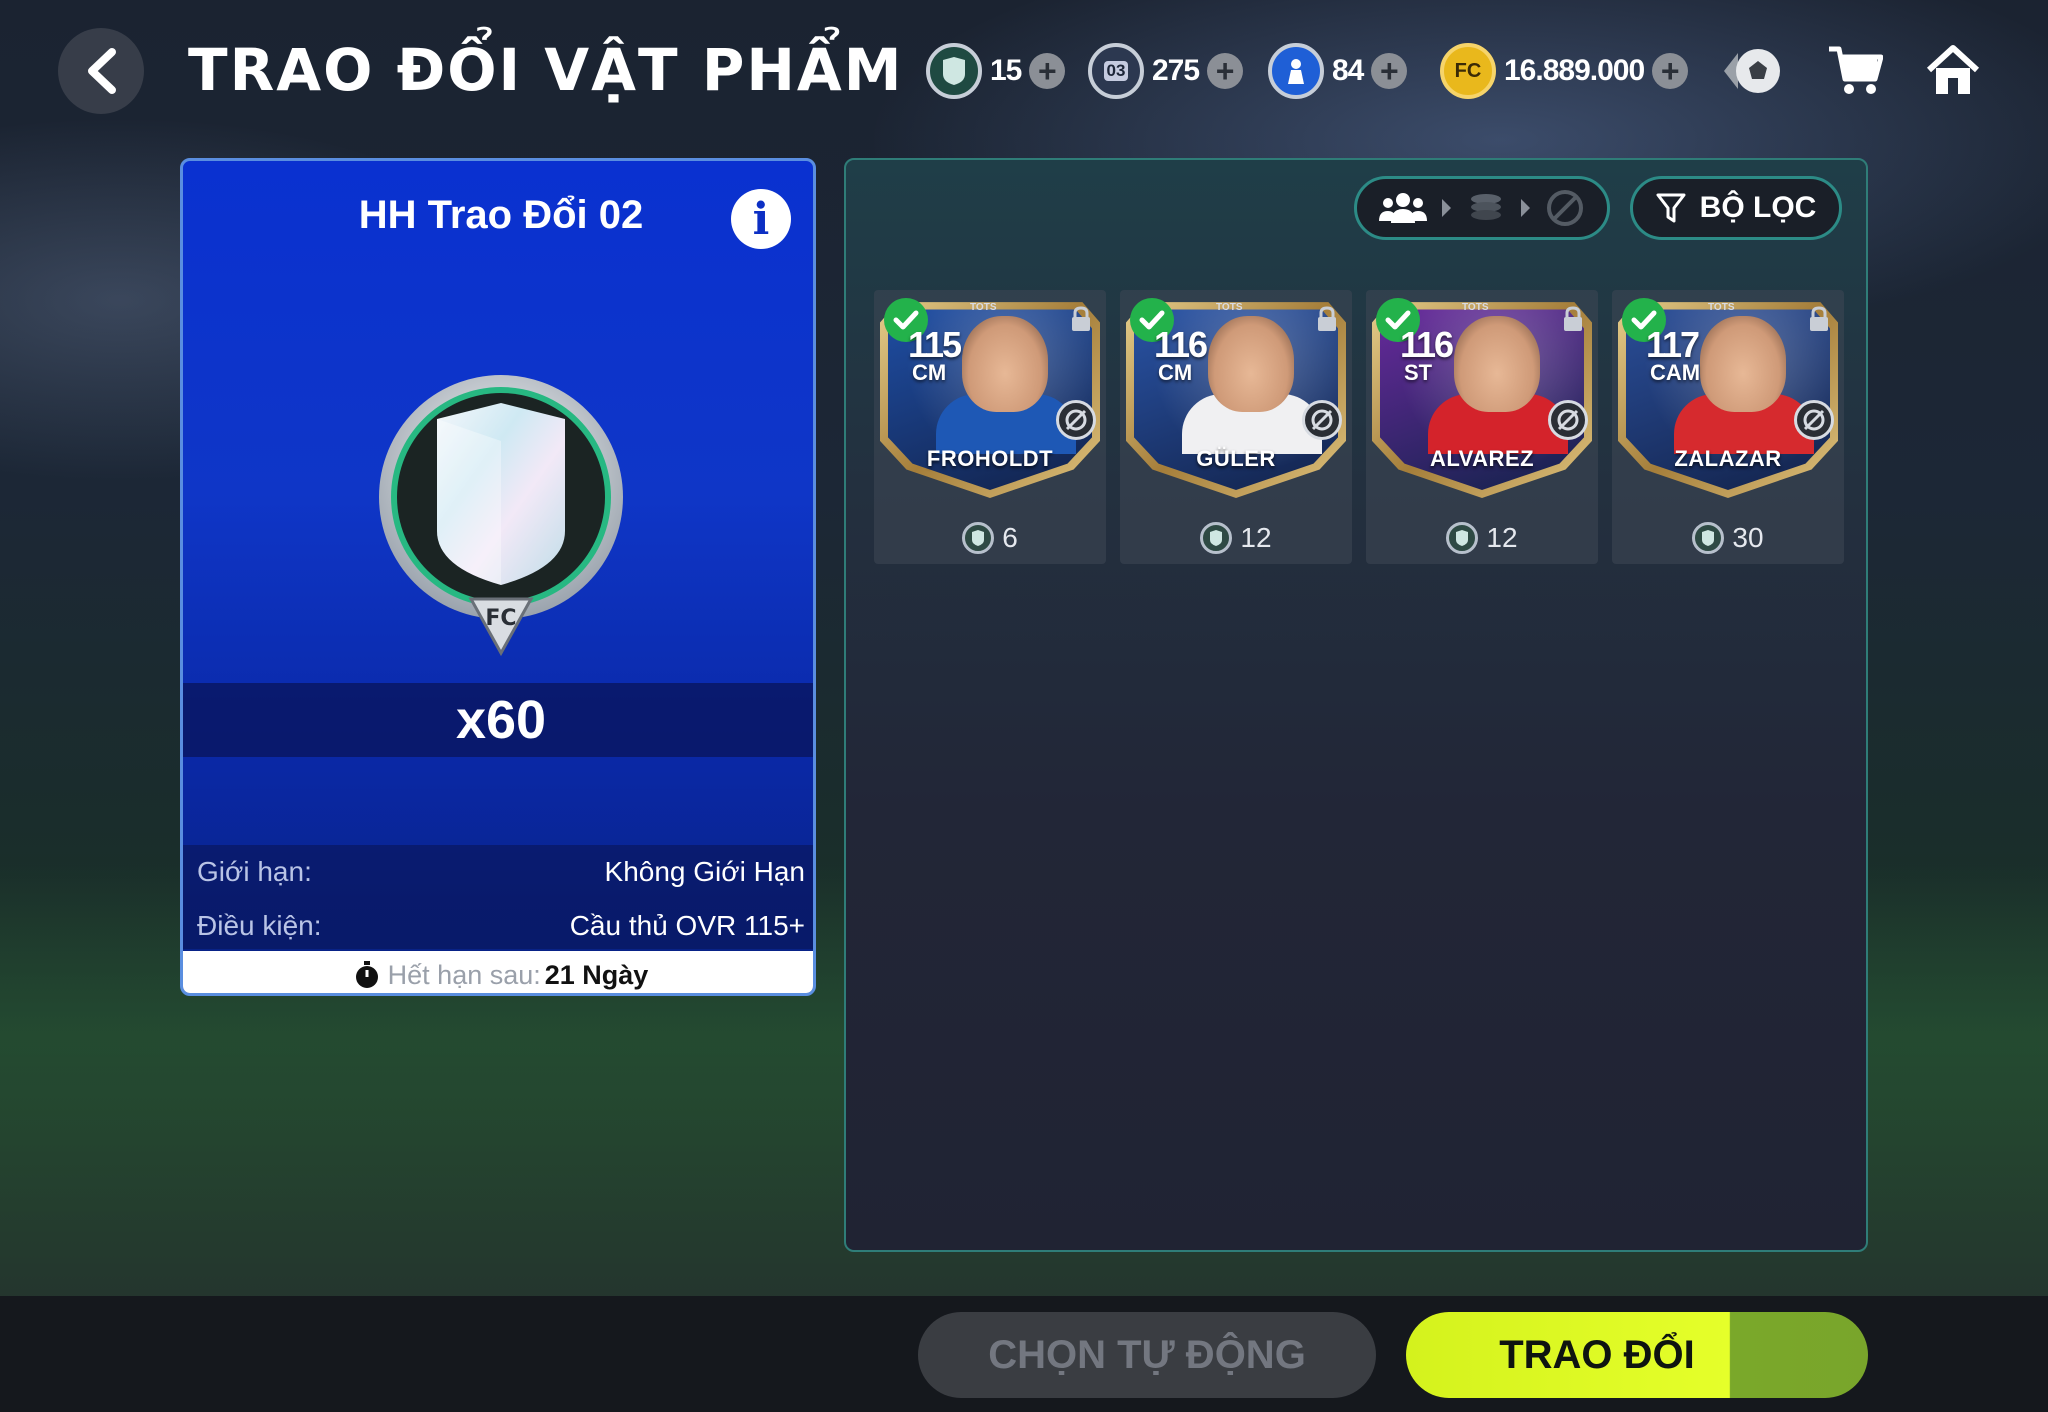 The image size is (2048, 1412). Describe the element at coordinates (1953, 71) in the screenshot. I see `home-icon` at that location.